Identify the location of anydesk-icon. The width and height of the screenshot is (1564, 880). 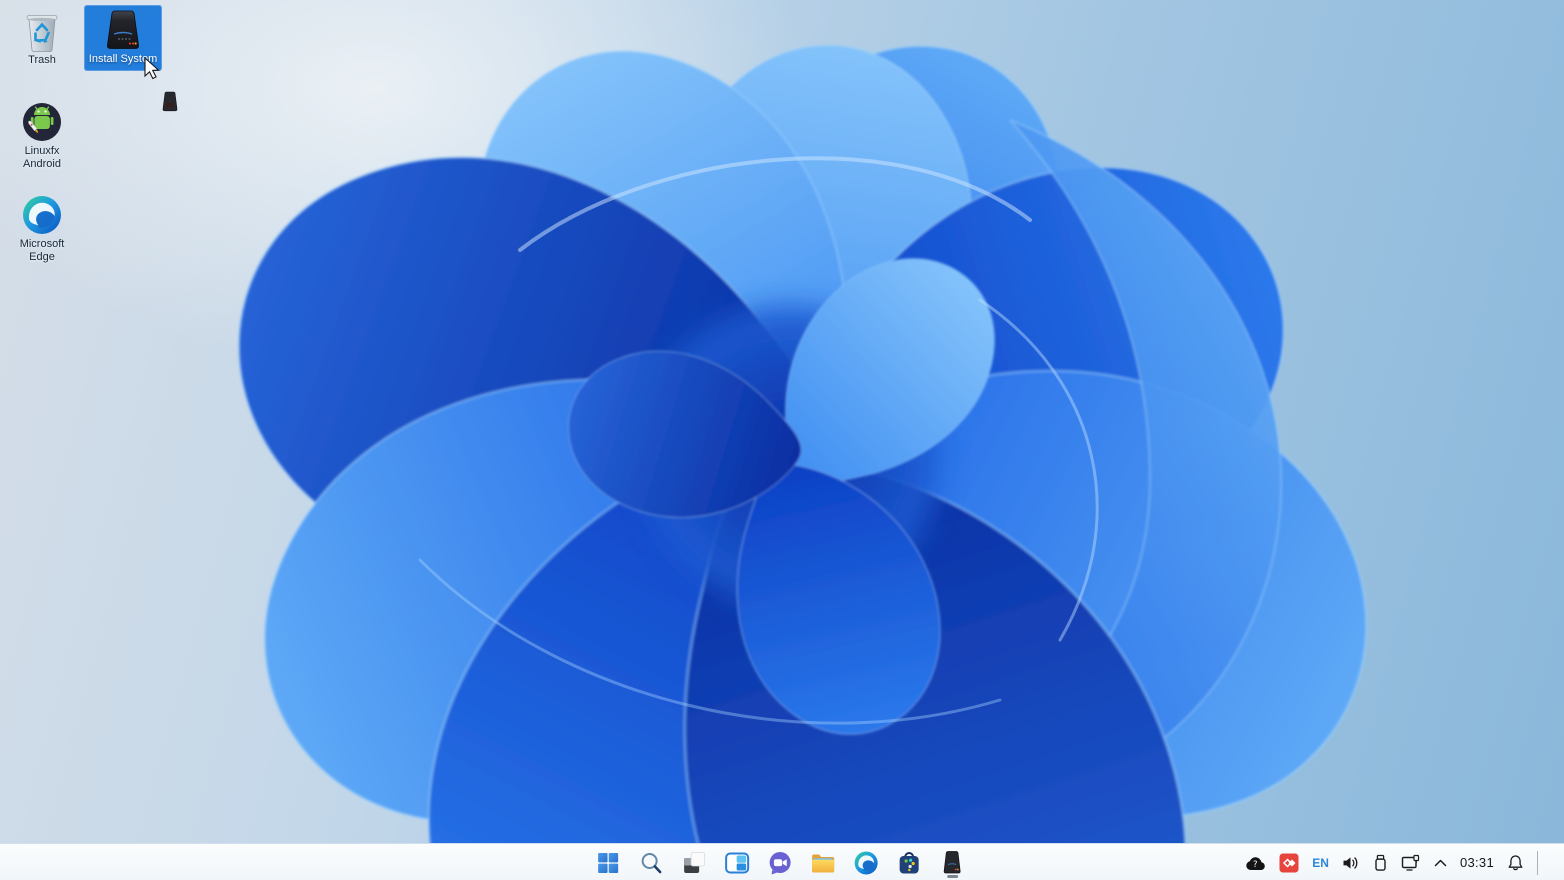
(1289, 863).